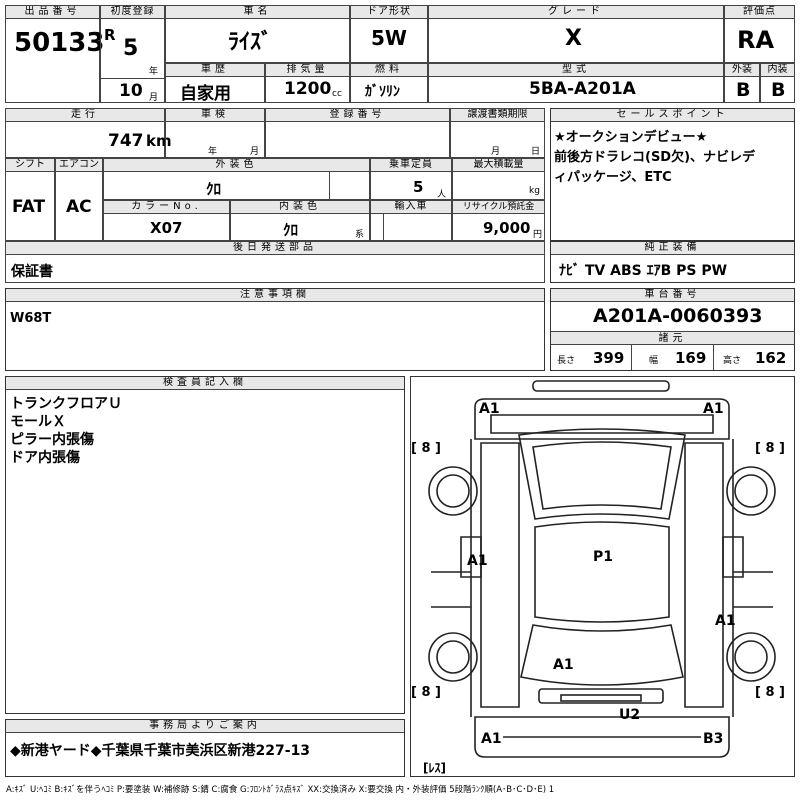 The width and height of the screenshot is (800, 800). I want to click on transfer-month-unit: 月, so click(496, 152).